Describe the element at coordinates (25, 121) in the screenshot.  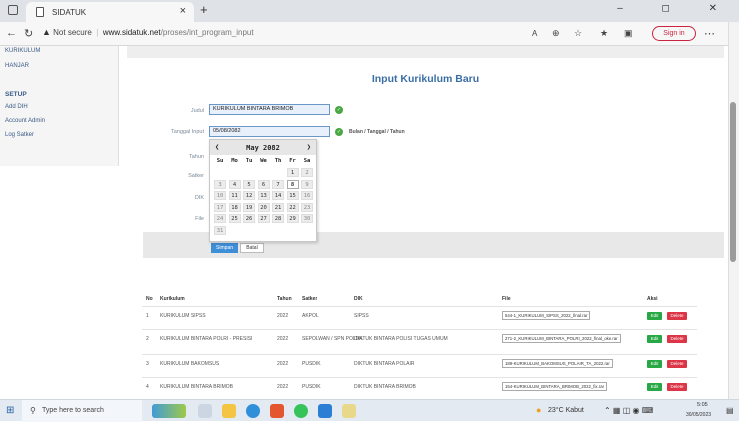
I see `sidebar-item-account-admin: Account Admin` at that location.